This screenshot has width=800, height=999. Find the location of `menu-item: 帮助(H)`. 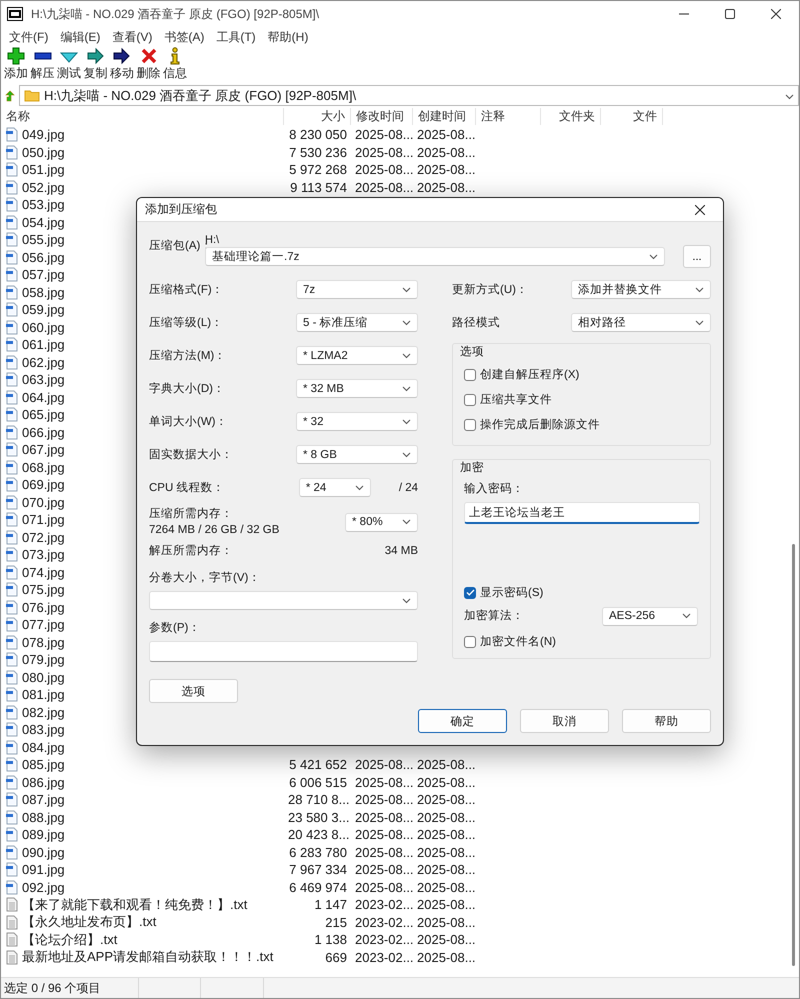

menu-item: 帮助(H) is located at coordinates (288, 37).